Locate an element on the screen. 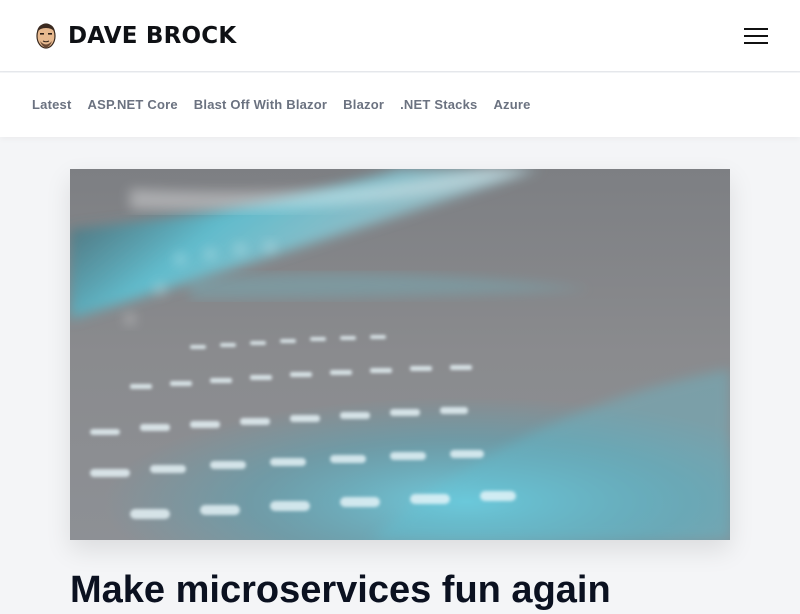 The height and width of the screenshot is (614, 800). site-name: DAVE BROCK is located at coordinates (152, 36).